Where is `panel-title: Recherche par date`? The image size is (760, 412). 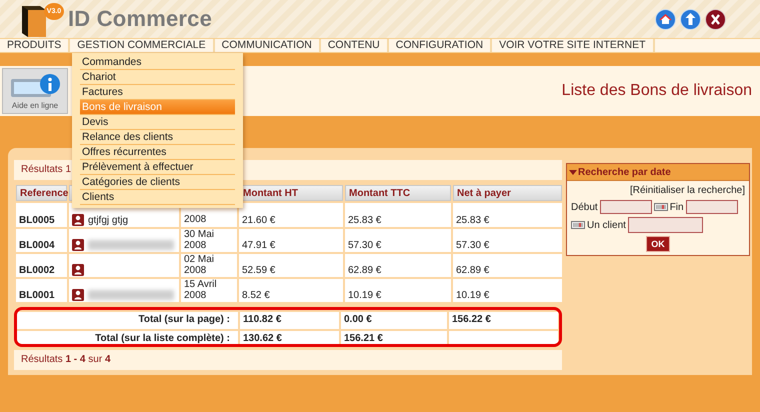 panel-title: Recherche par date is located at coordinates (624, 172).